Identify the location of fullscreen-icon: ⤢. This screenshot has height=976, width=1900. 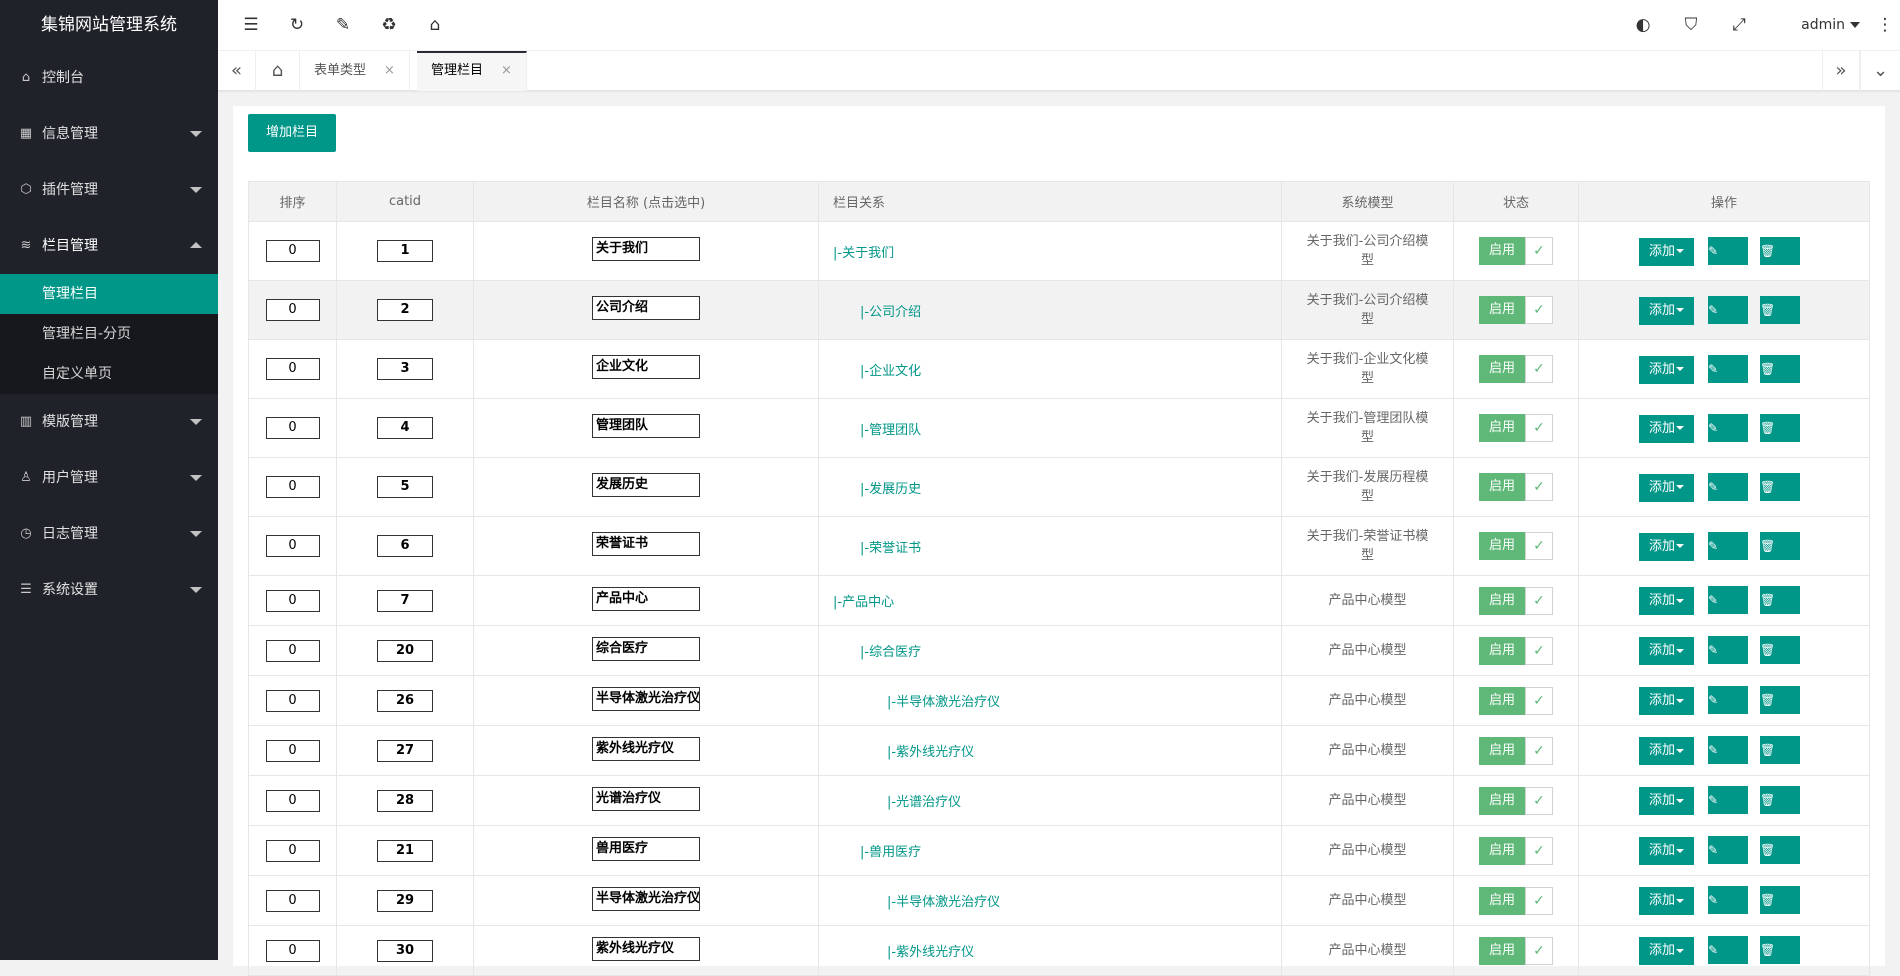
(1739, 25).